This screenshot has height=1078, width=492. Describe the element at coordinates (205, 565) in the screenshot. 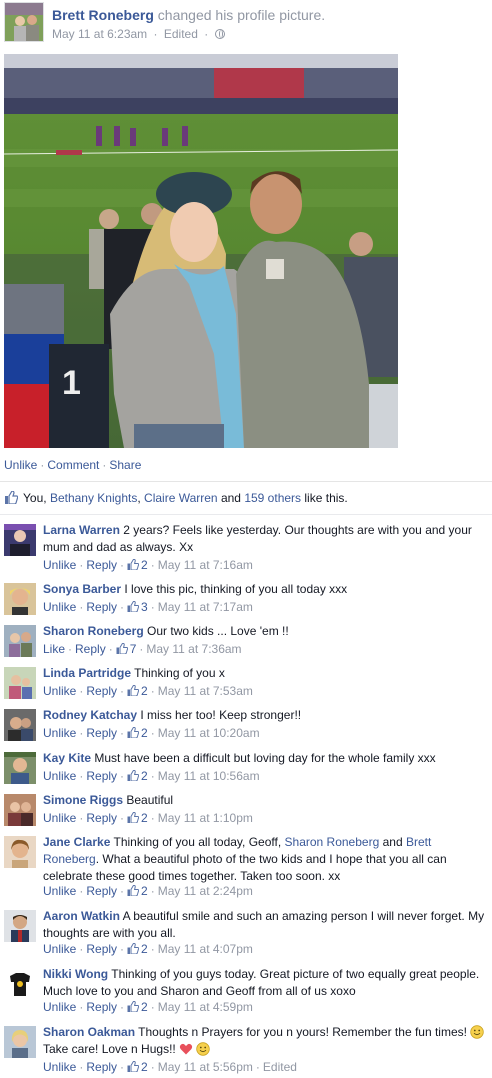

I see `comment-timestamp: May 11 at 7:16am` at that location.